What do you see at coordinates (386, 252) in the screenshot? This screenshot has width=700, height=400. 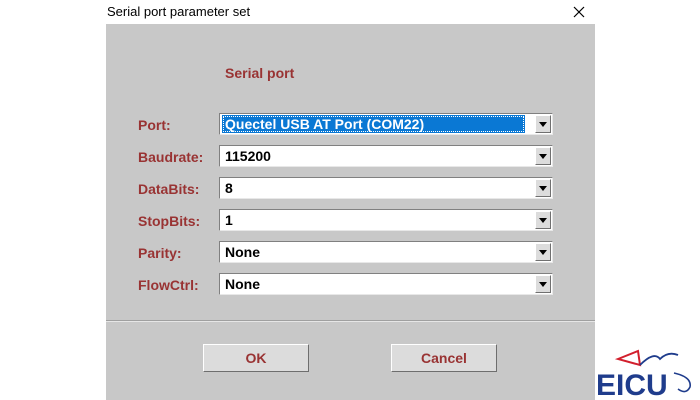 I see `parity-select: None` at bounding box center [386, 252].